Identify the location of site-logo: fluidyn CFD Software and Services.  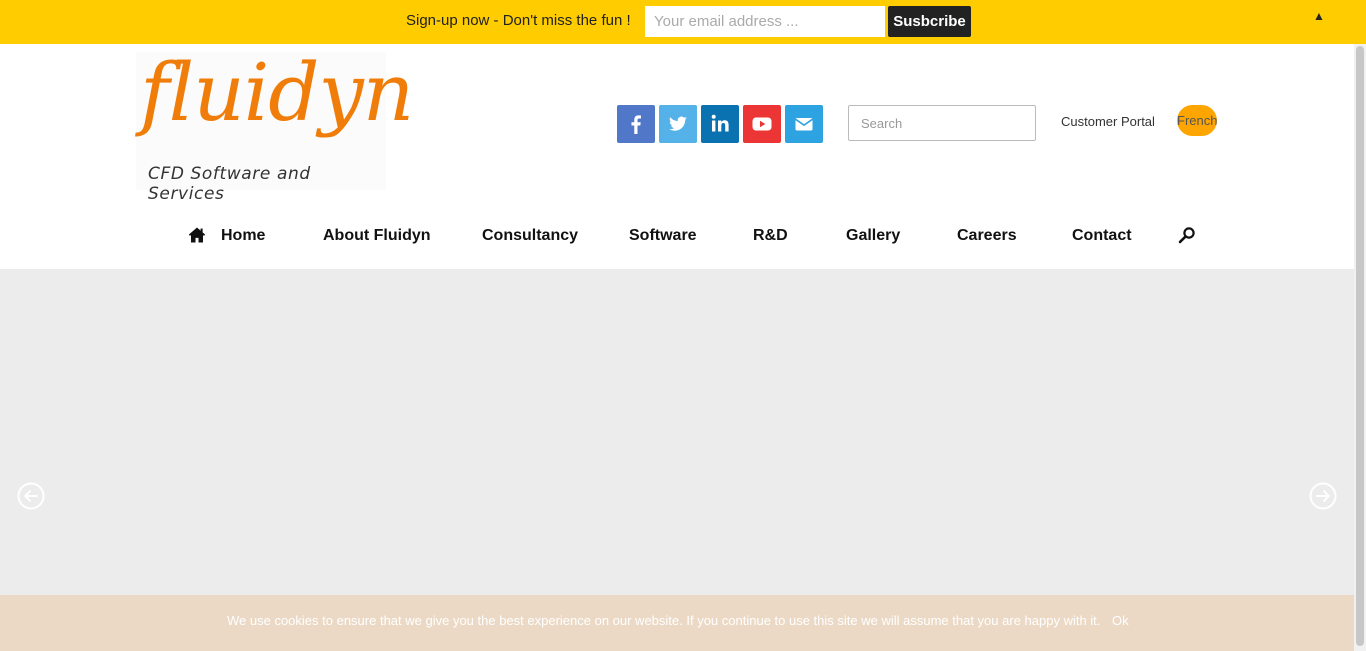
(275, 125).